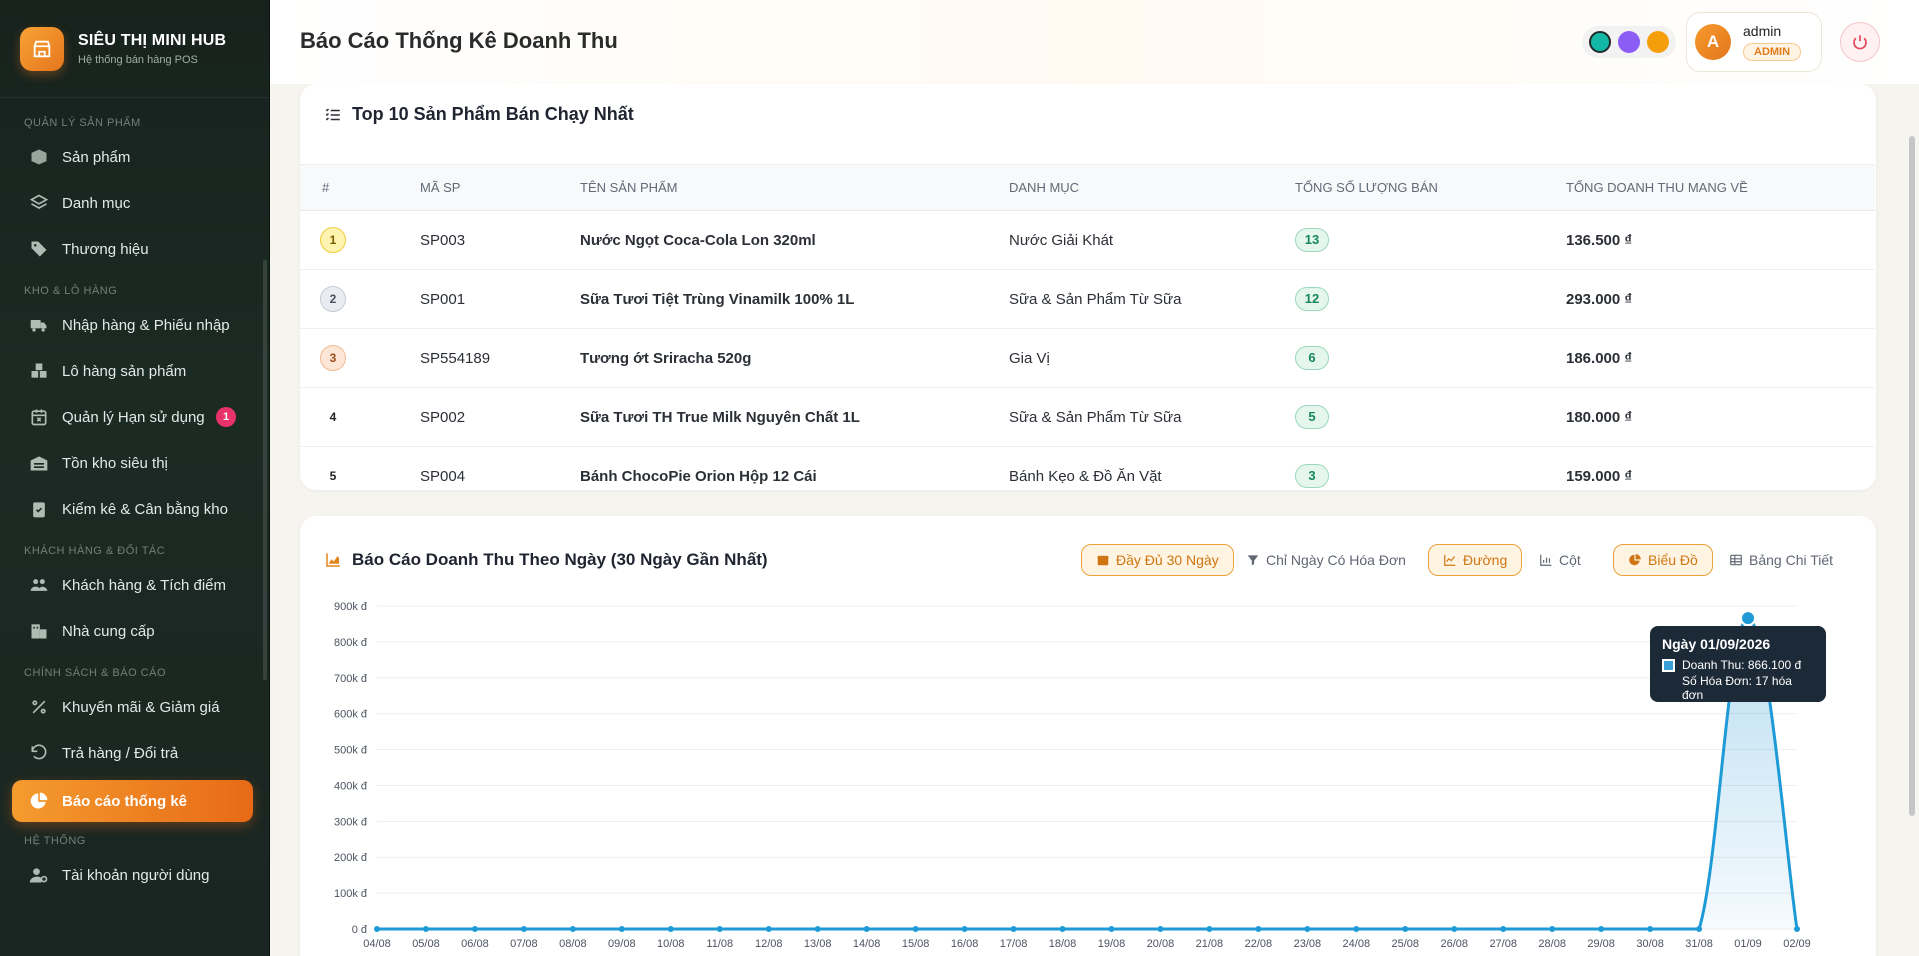  Describe the element at coordinates (1754, 42) in the screenshot. I see `user-menu: A admin ADMIN` at that location.